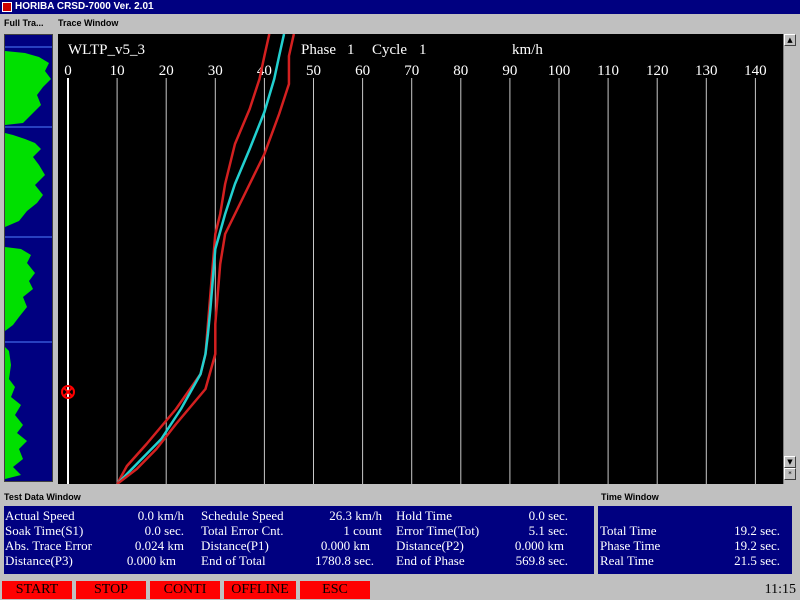  What do you see at coordinates (42, 497) in the screenshot?
I see `test-data-header: Test Data Window` at bounding box center [42, 497].